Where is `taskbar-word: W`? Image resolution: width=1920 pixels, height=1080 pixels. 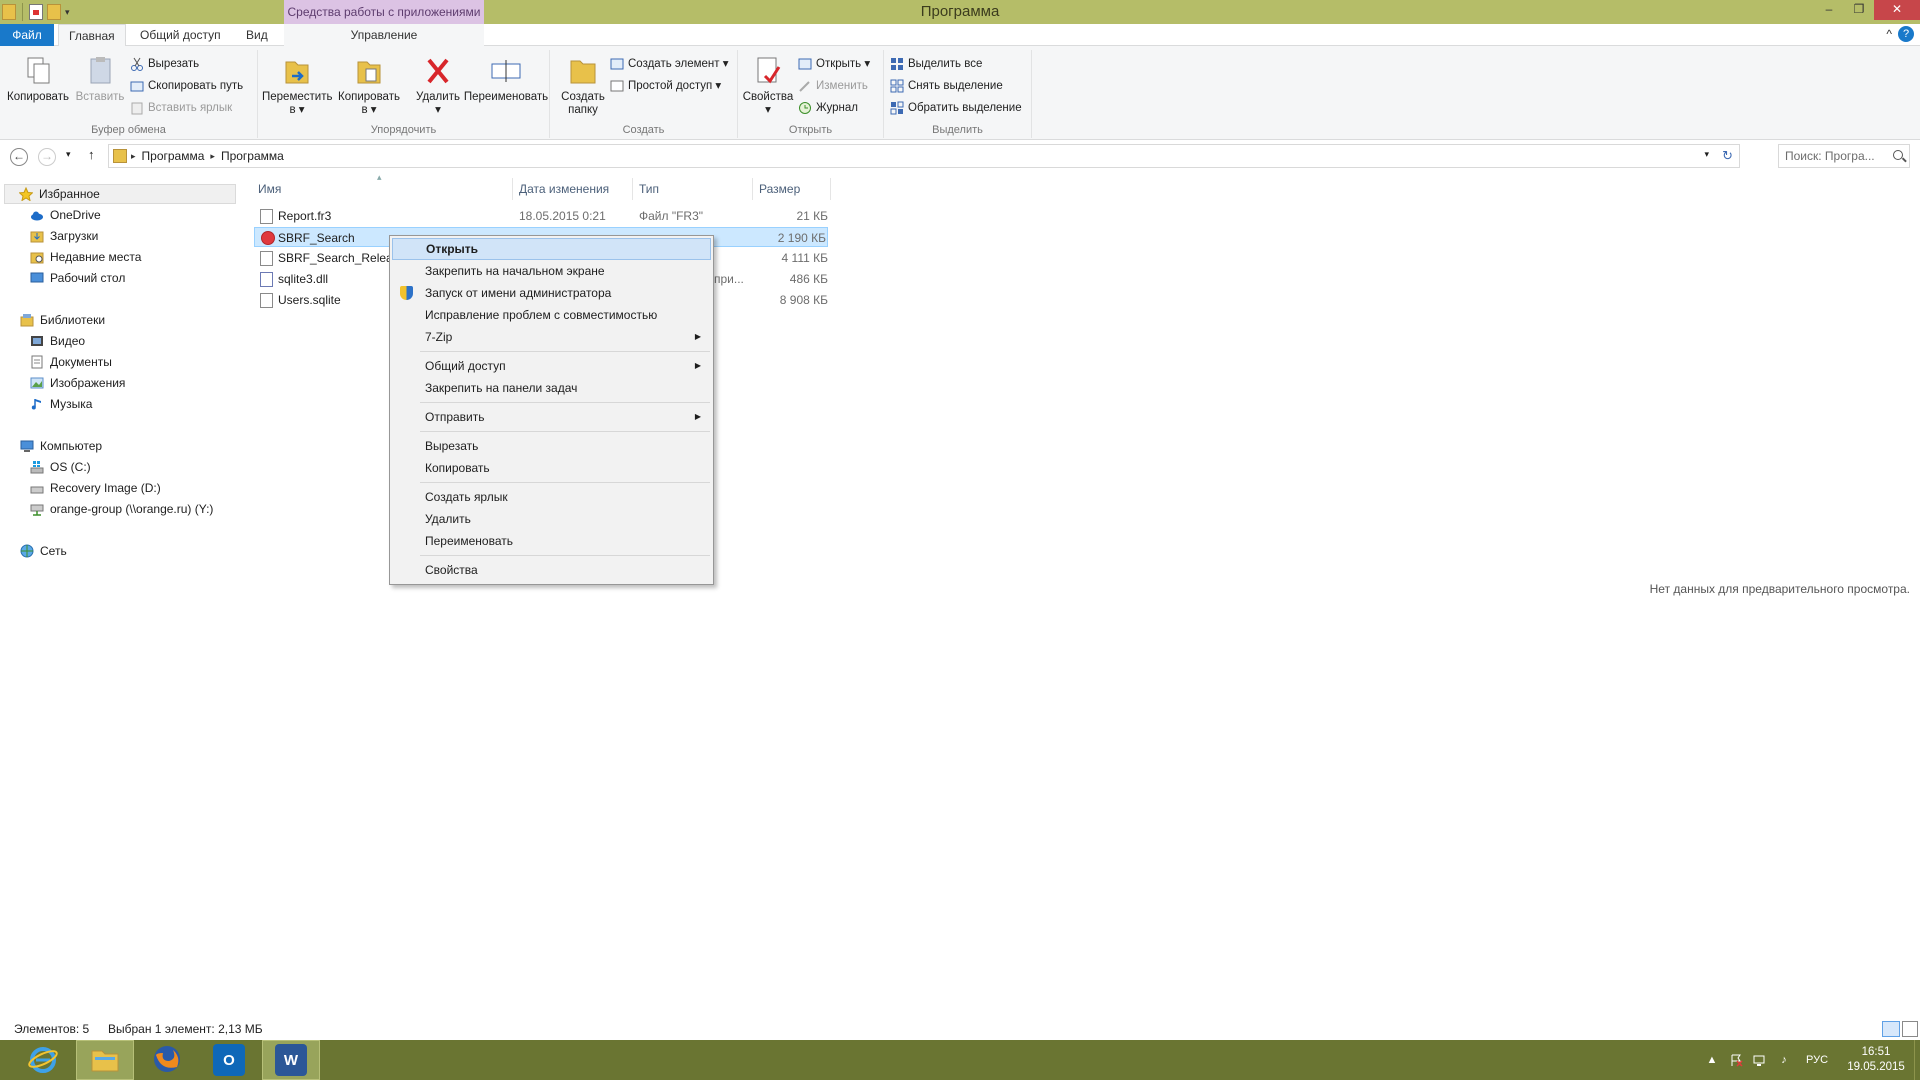 taskbar-word: W is located at coordinates (291, 1060).